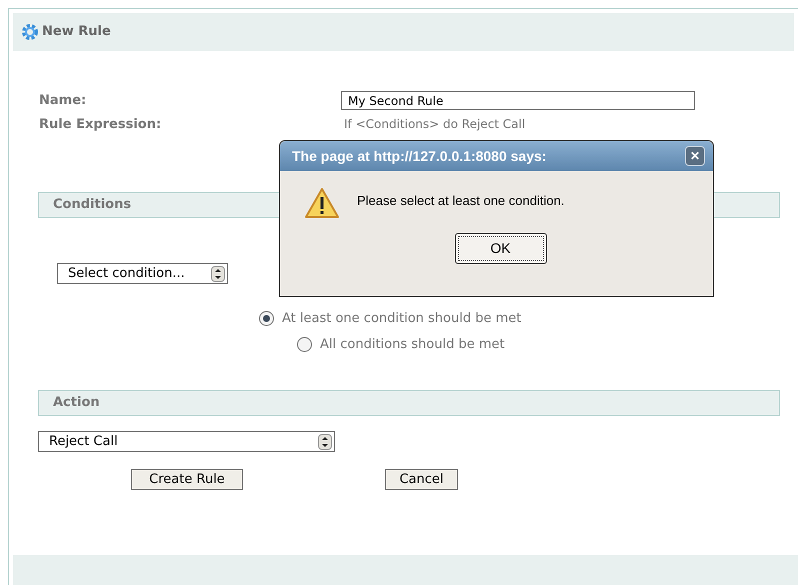 Image resolution: width=798 pixels, height=585 pixels. What do you see at coordinates (528, 318) in the screenshot?
I see `radio-option: At least one condition should be met` at bounding box center [528, 318].